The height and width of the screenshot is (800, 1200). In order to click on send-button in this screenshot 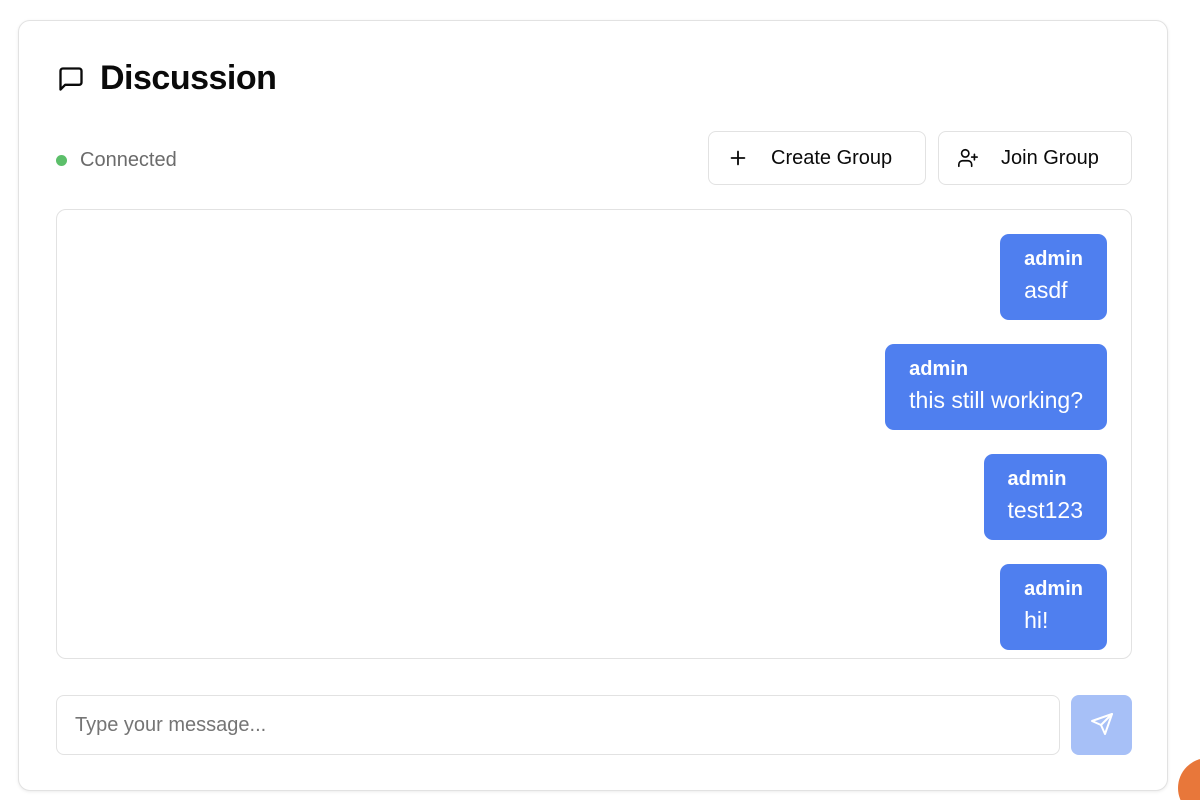, I will do `click(1101, 725)`.